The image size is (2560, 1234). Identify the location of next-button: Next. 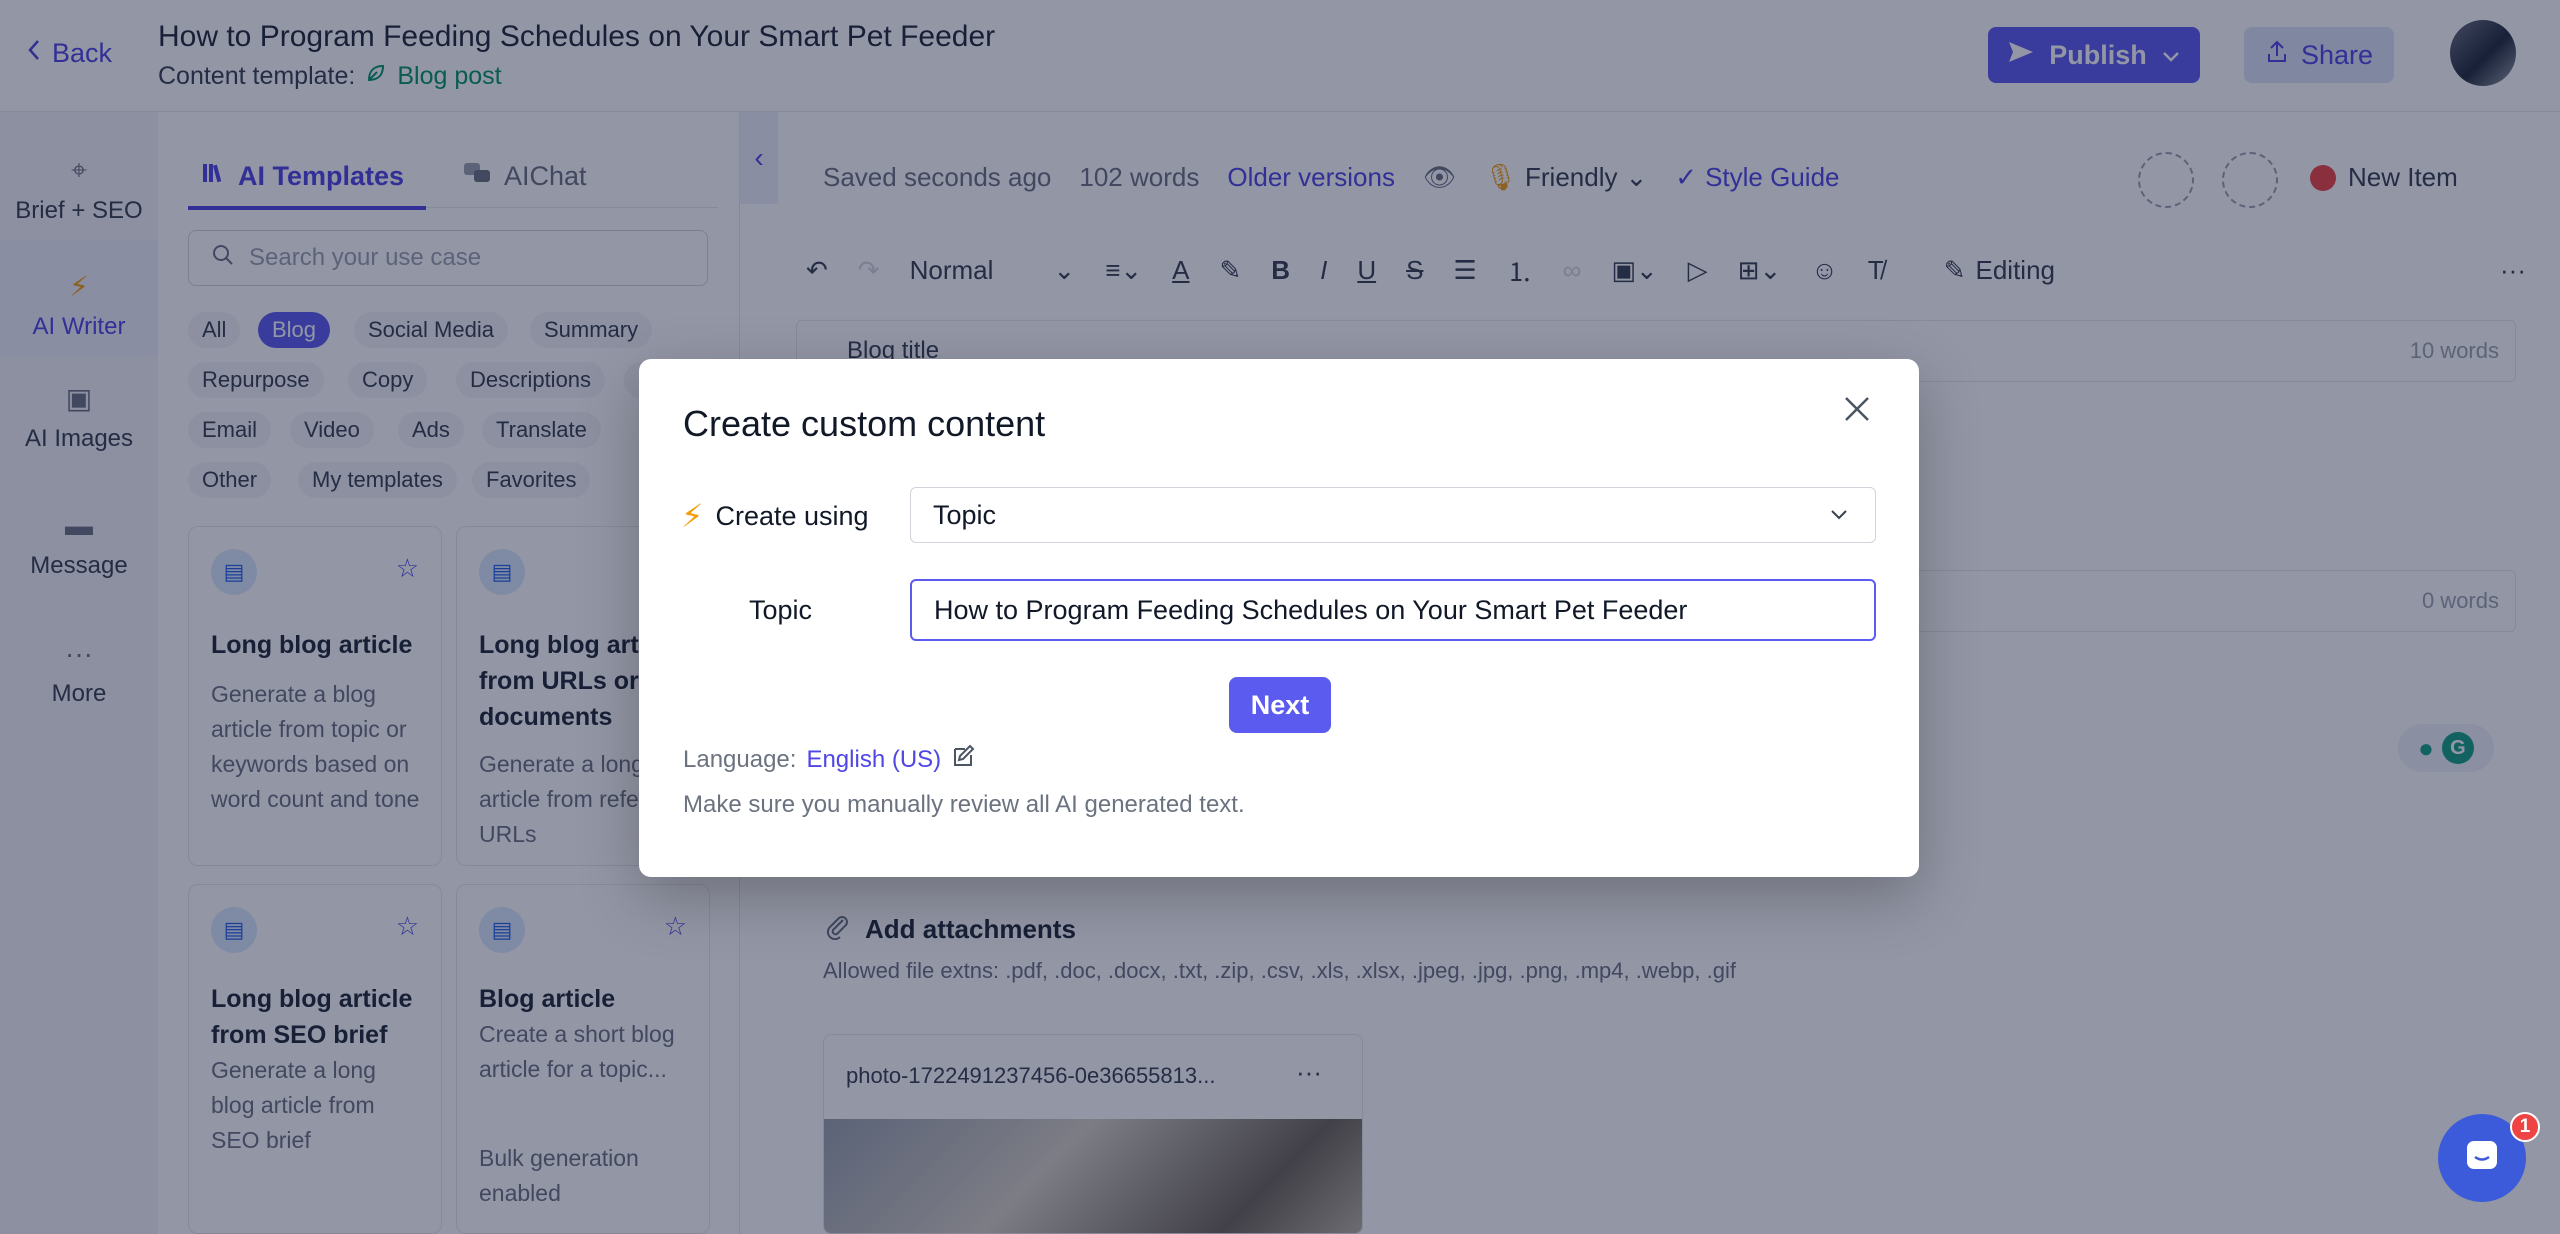
(1280, 705).